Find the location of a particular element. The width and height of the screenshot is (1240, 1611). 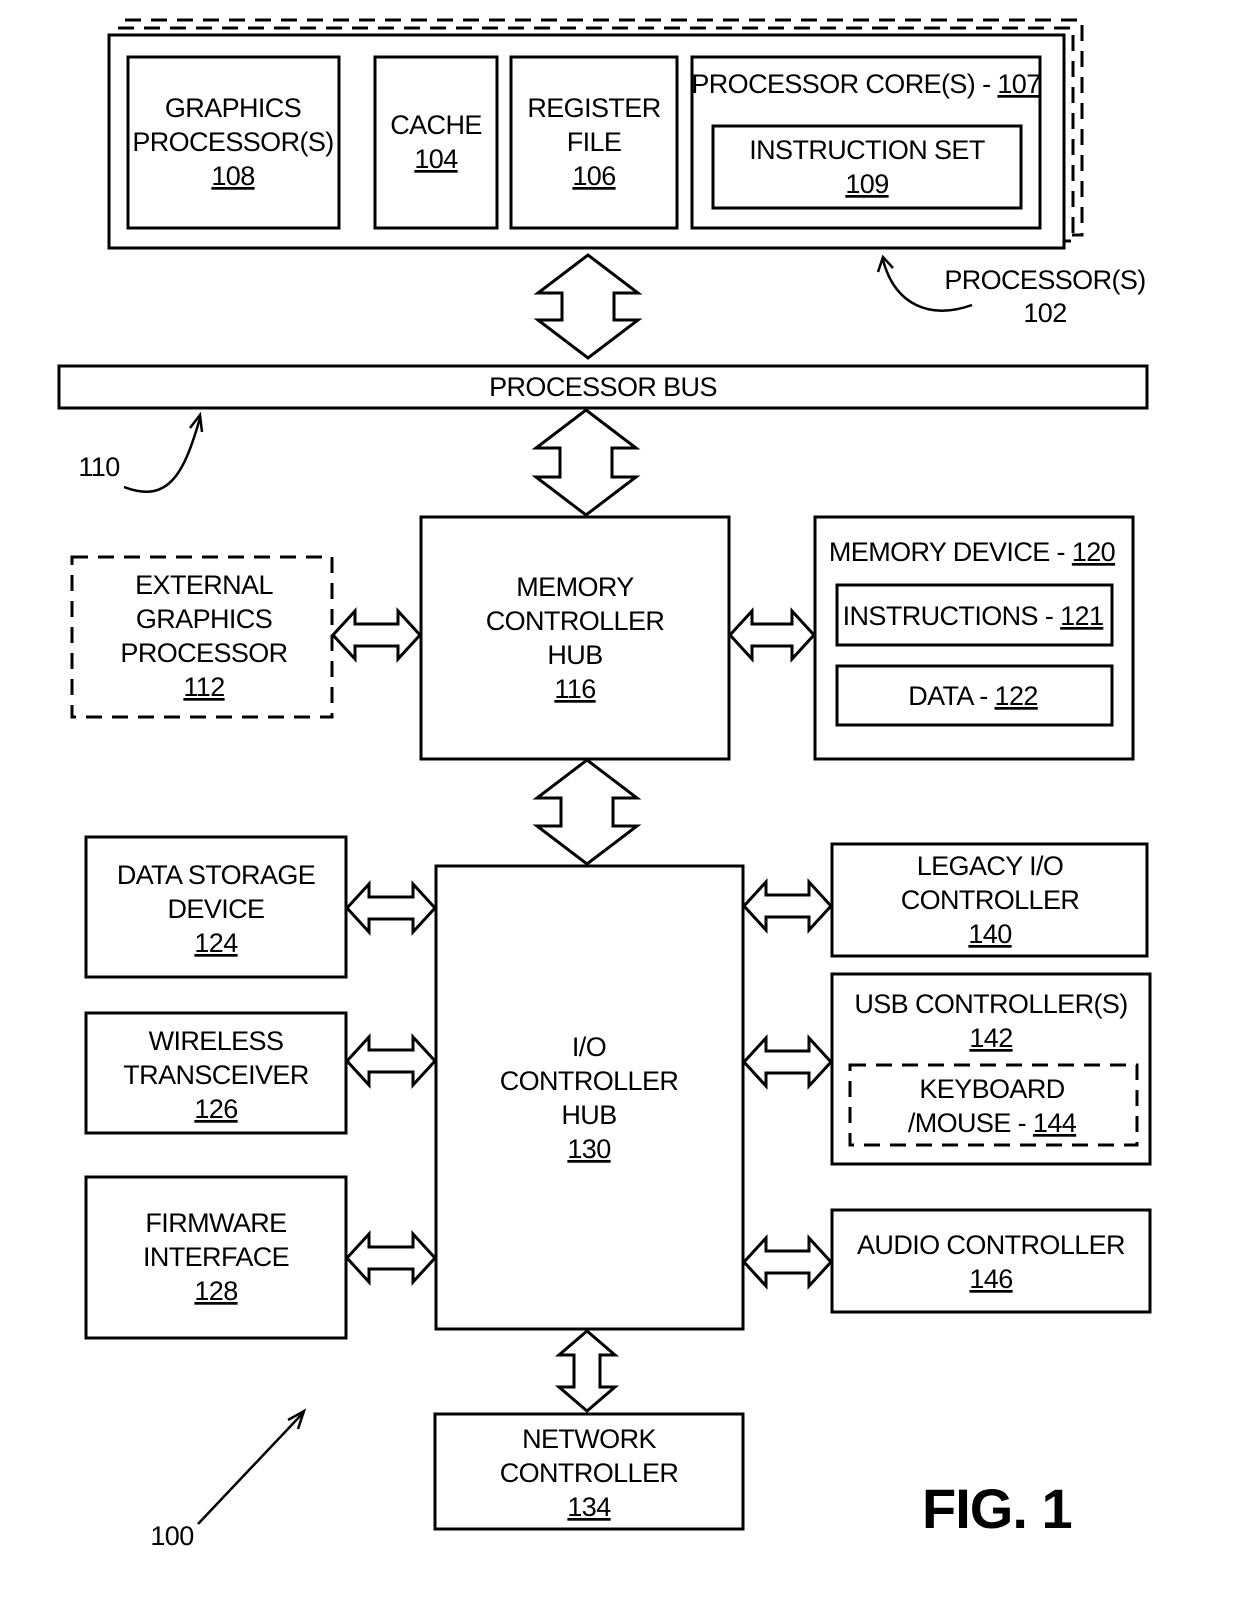

network-controller-line-2: CONTROLLER is located at coordinates (589, 1473).